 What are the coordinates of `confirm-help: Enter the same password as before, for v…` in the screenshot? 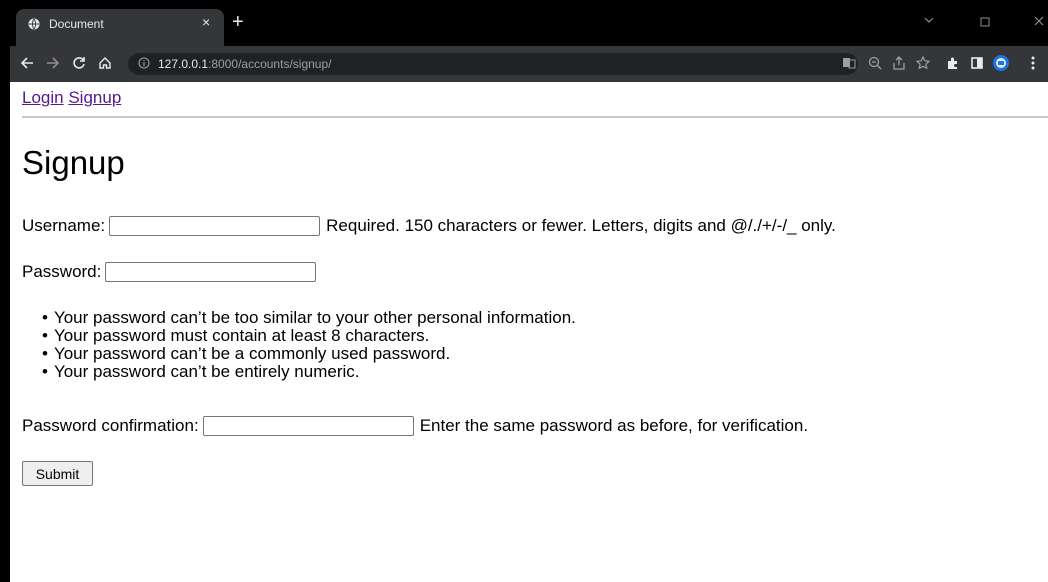 It's located at (614, 425).